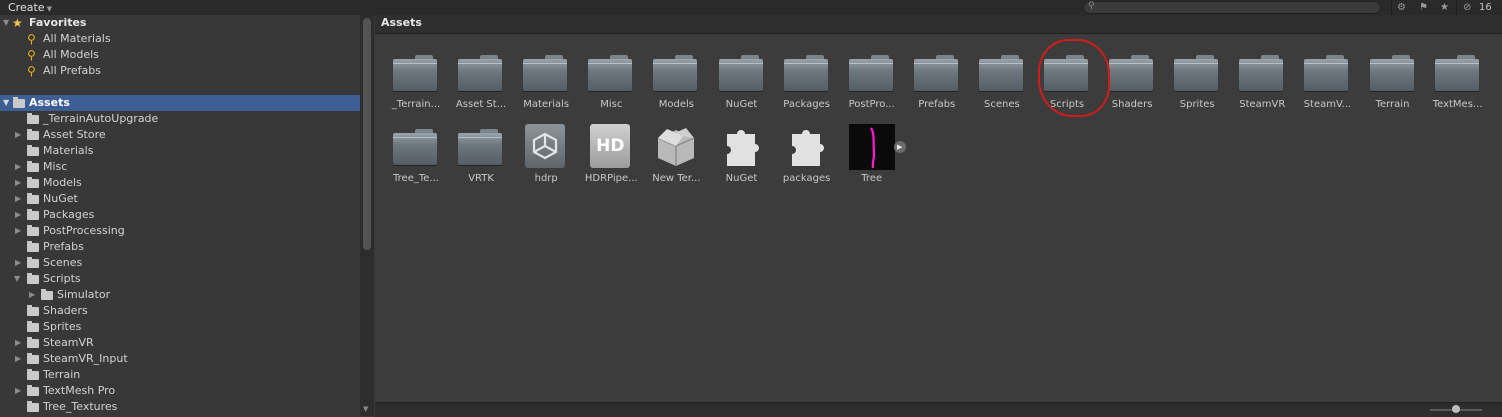  I want to click on asset-item-sprites: Sprites, so click(1196, 80).